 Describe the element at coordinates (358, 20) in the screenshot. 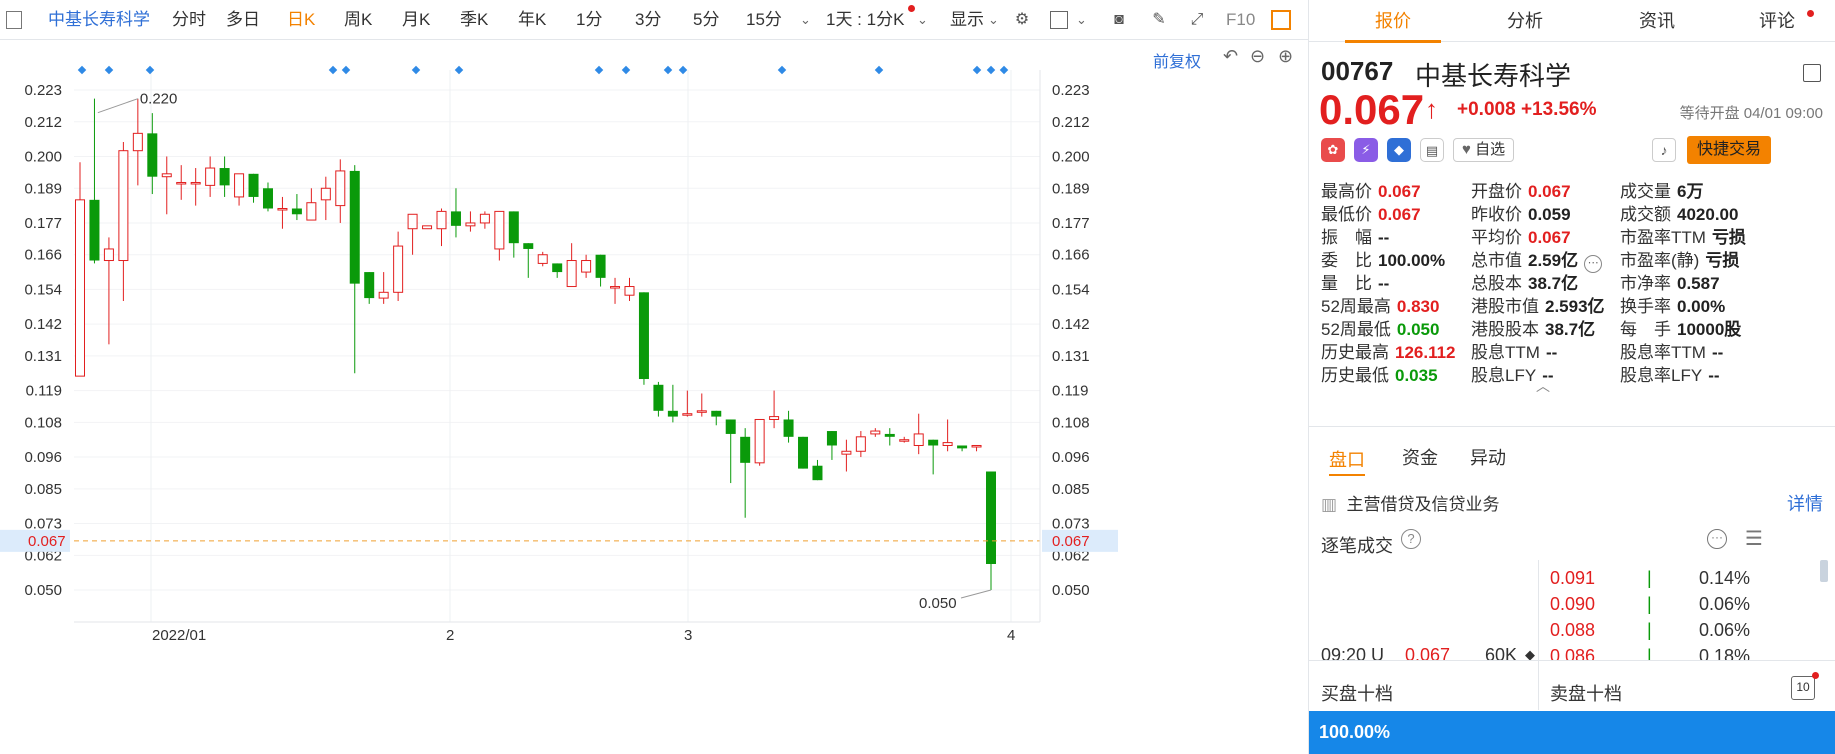

I see `period-tab-week: 周K` at that location.